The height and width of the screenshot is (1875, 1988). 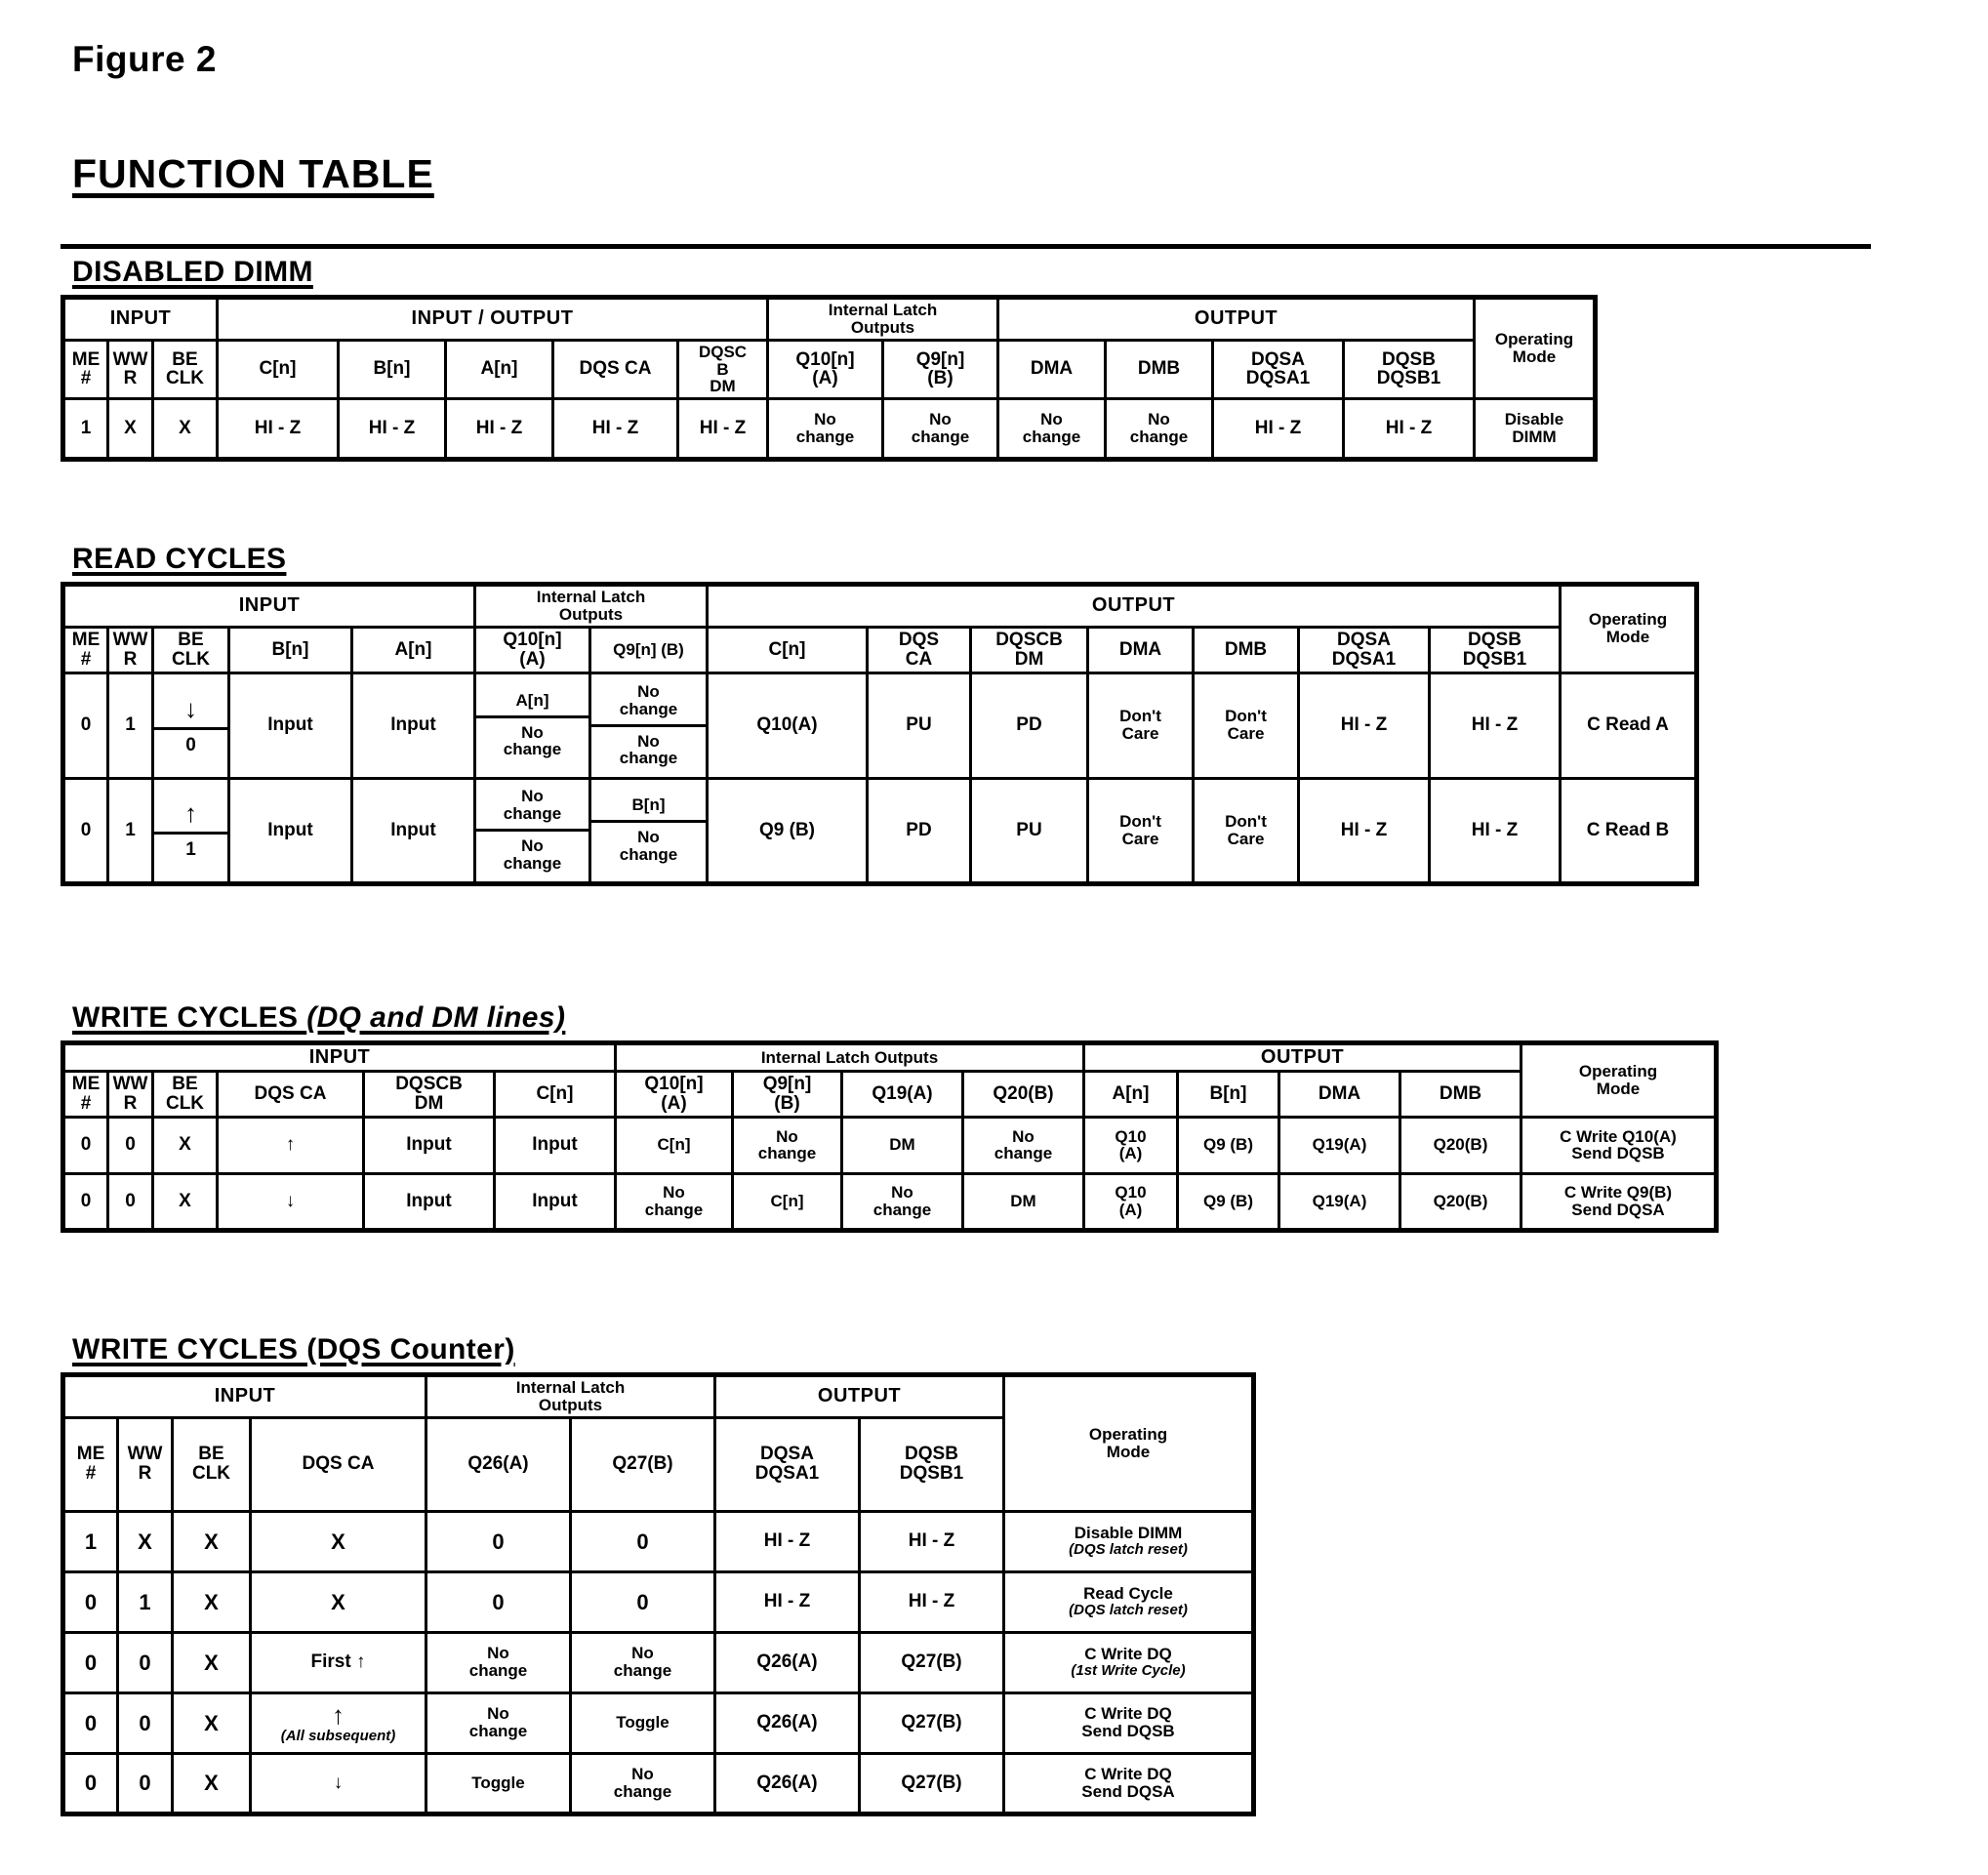 I want to click on cell-operating-mode: Disable DIMM, so click(x=1535, y=429).